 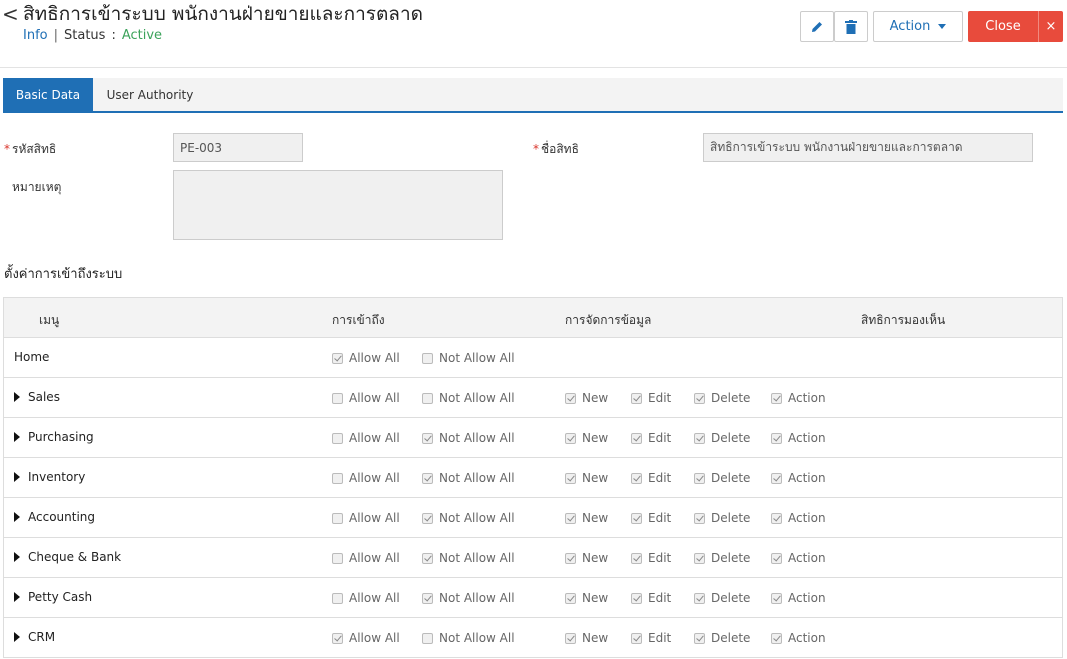 What do you see at coordinates (150, 94) in the screenshot?
I see `tab-user-authority: User Authority` at bounding box center [150, 94].